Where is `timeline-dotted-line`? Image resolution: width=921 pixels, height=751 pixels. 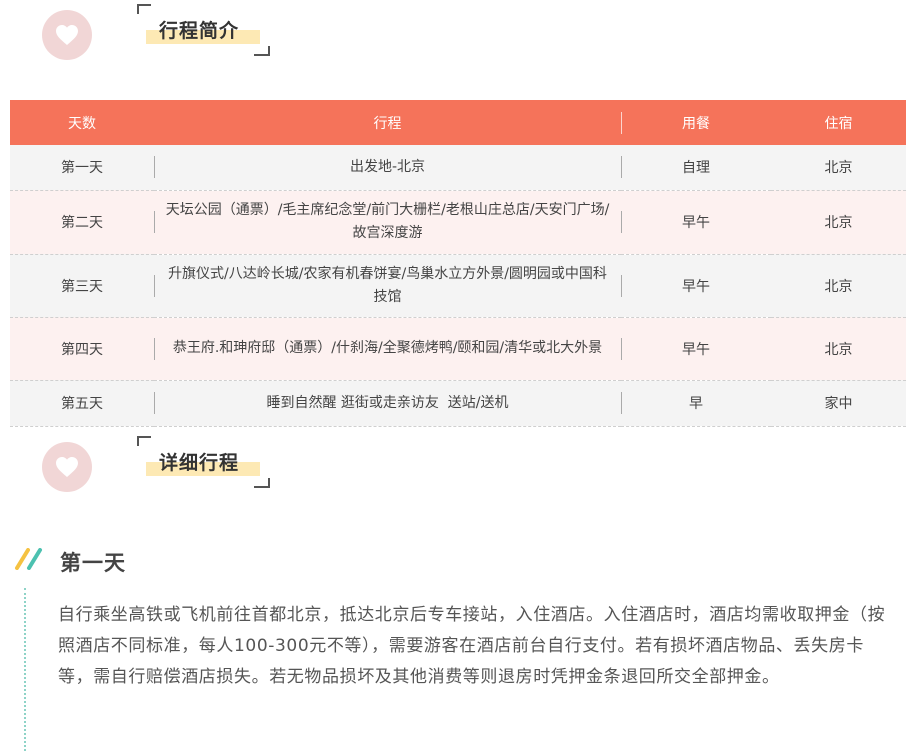
timeline-dotted-line is located at coordinates (25, 669).